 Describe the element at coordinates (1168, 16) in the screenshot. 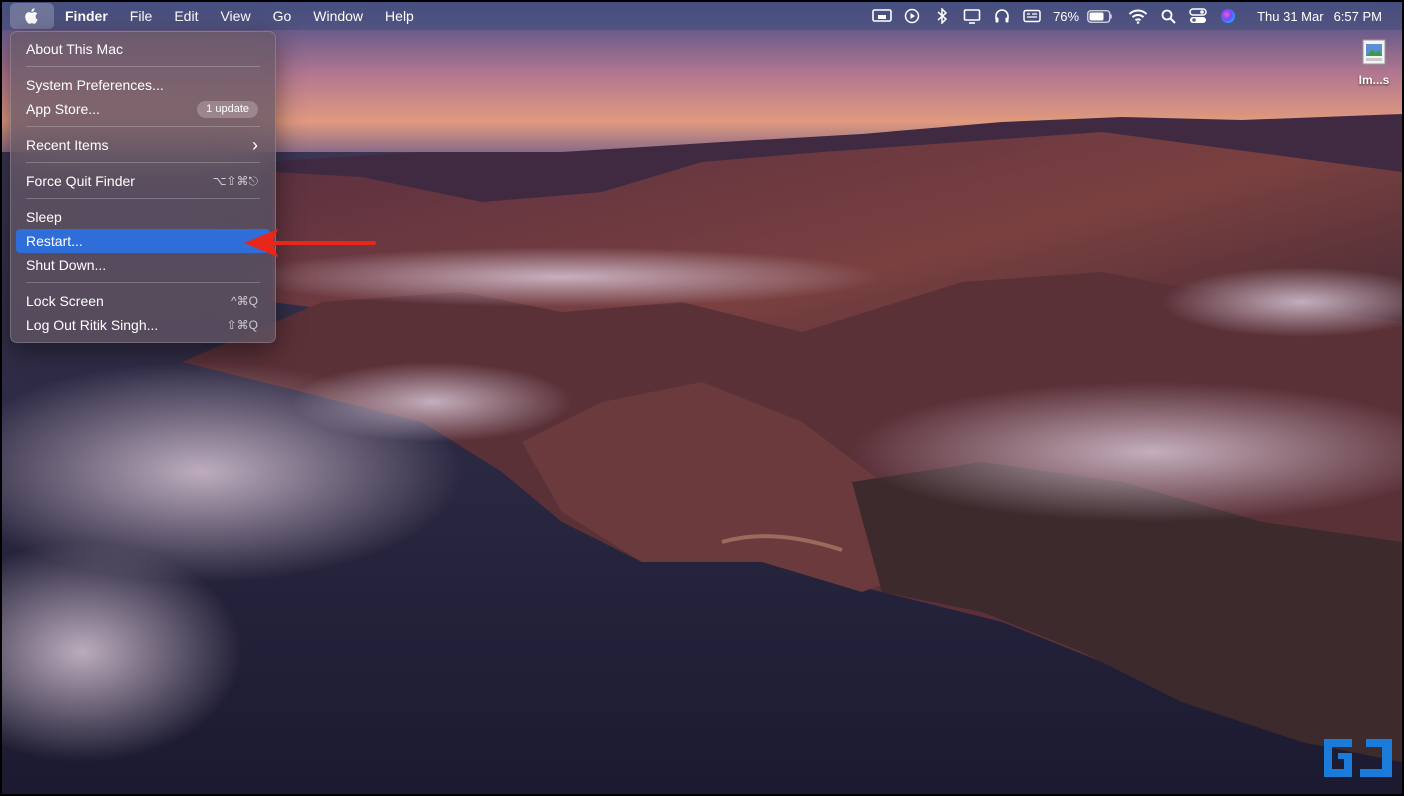

I see `spotlight-search-icon` at that location.